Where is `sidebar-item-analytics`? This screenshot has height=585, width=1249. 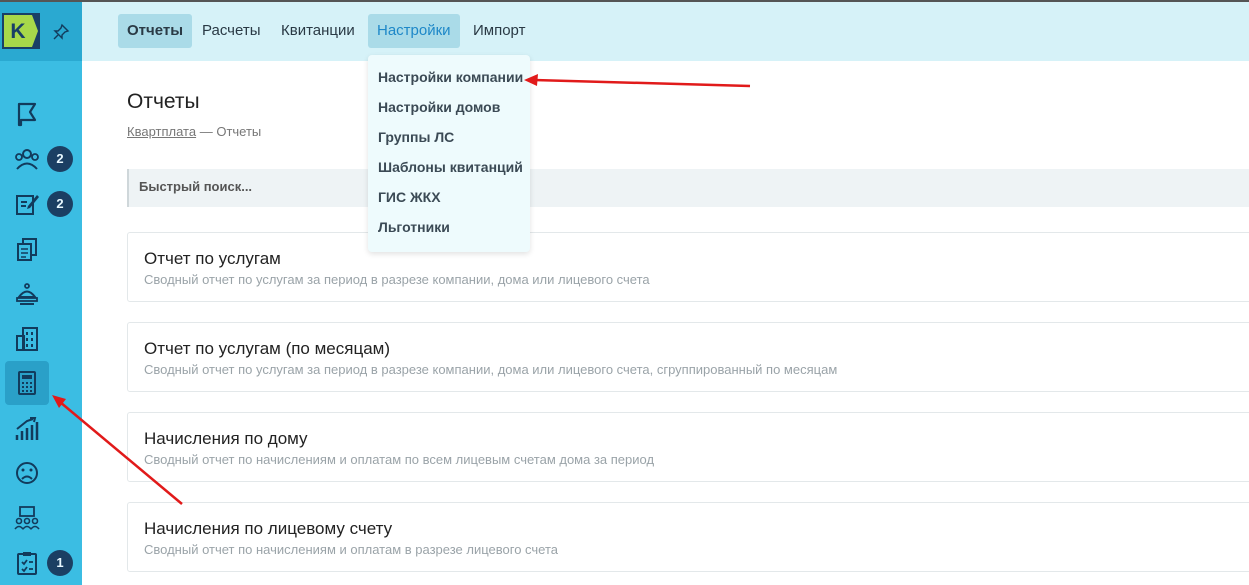
sidebar-item-analytics is located at coordinates (27, 429).